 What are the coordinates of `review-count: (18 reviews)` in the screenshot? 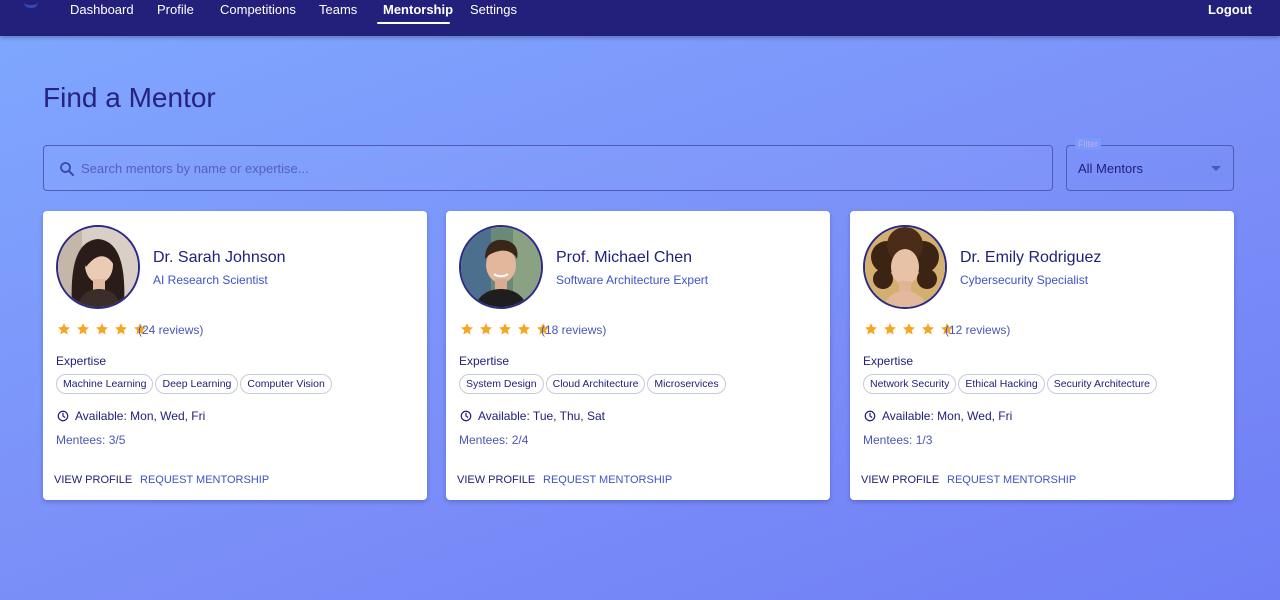 It's located at (574, 330).